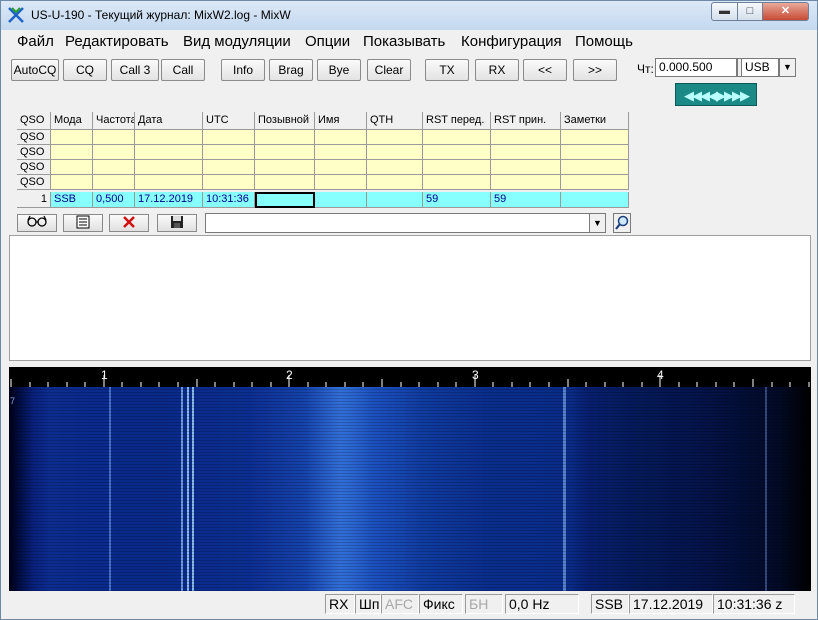 This screenshot has width=818, height=620. Describe the element at coordinates (243, 70) in the screenshot. I see `info-button: Info` at that location.